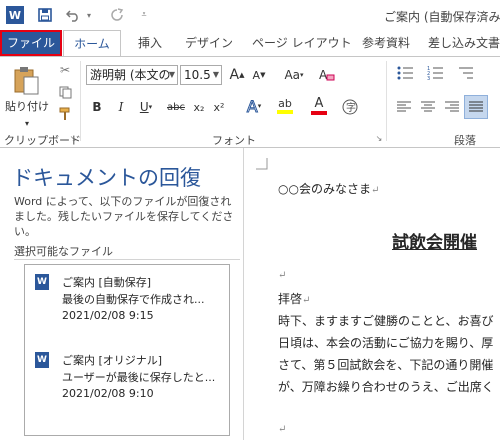 The height and width of the screenshot is (440, 500). What do you see at coordinates (63, 251) in the screenshot?
I see `available-files-label: 選択可能なファイル` at bounding box center [63, 251].